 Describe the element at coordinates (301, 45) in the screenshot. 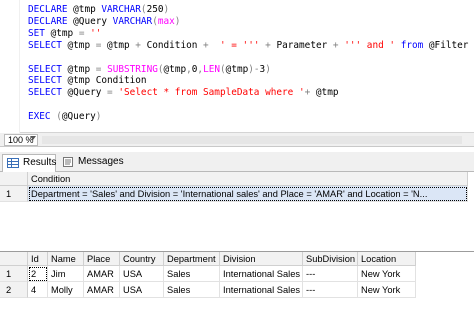

I see `code-token: Parameter` at that location.